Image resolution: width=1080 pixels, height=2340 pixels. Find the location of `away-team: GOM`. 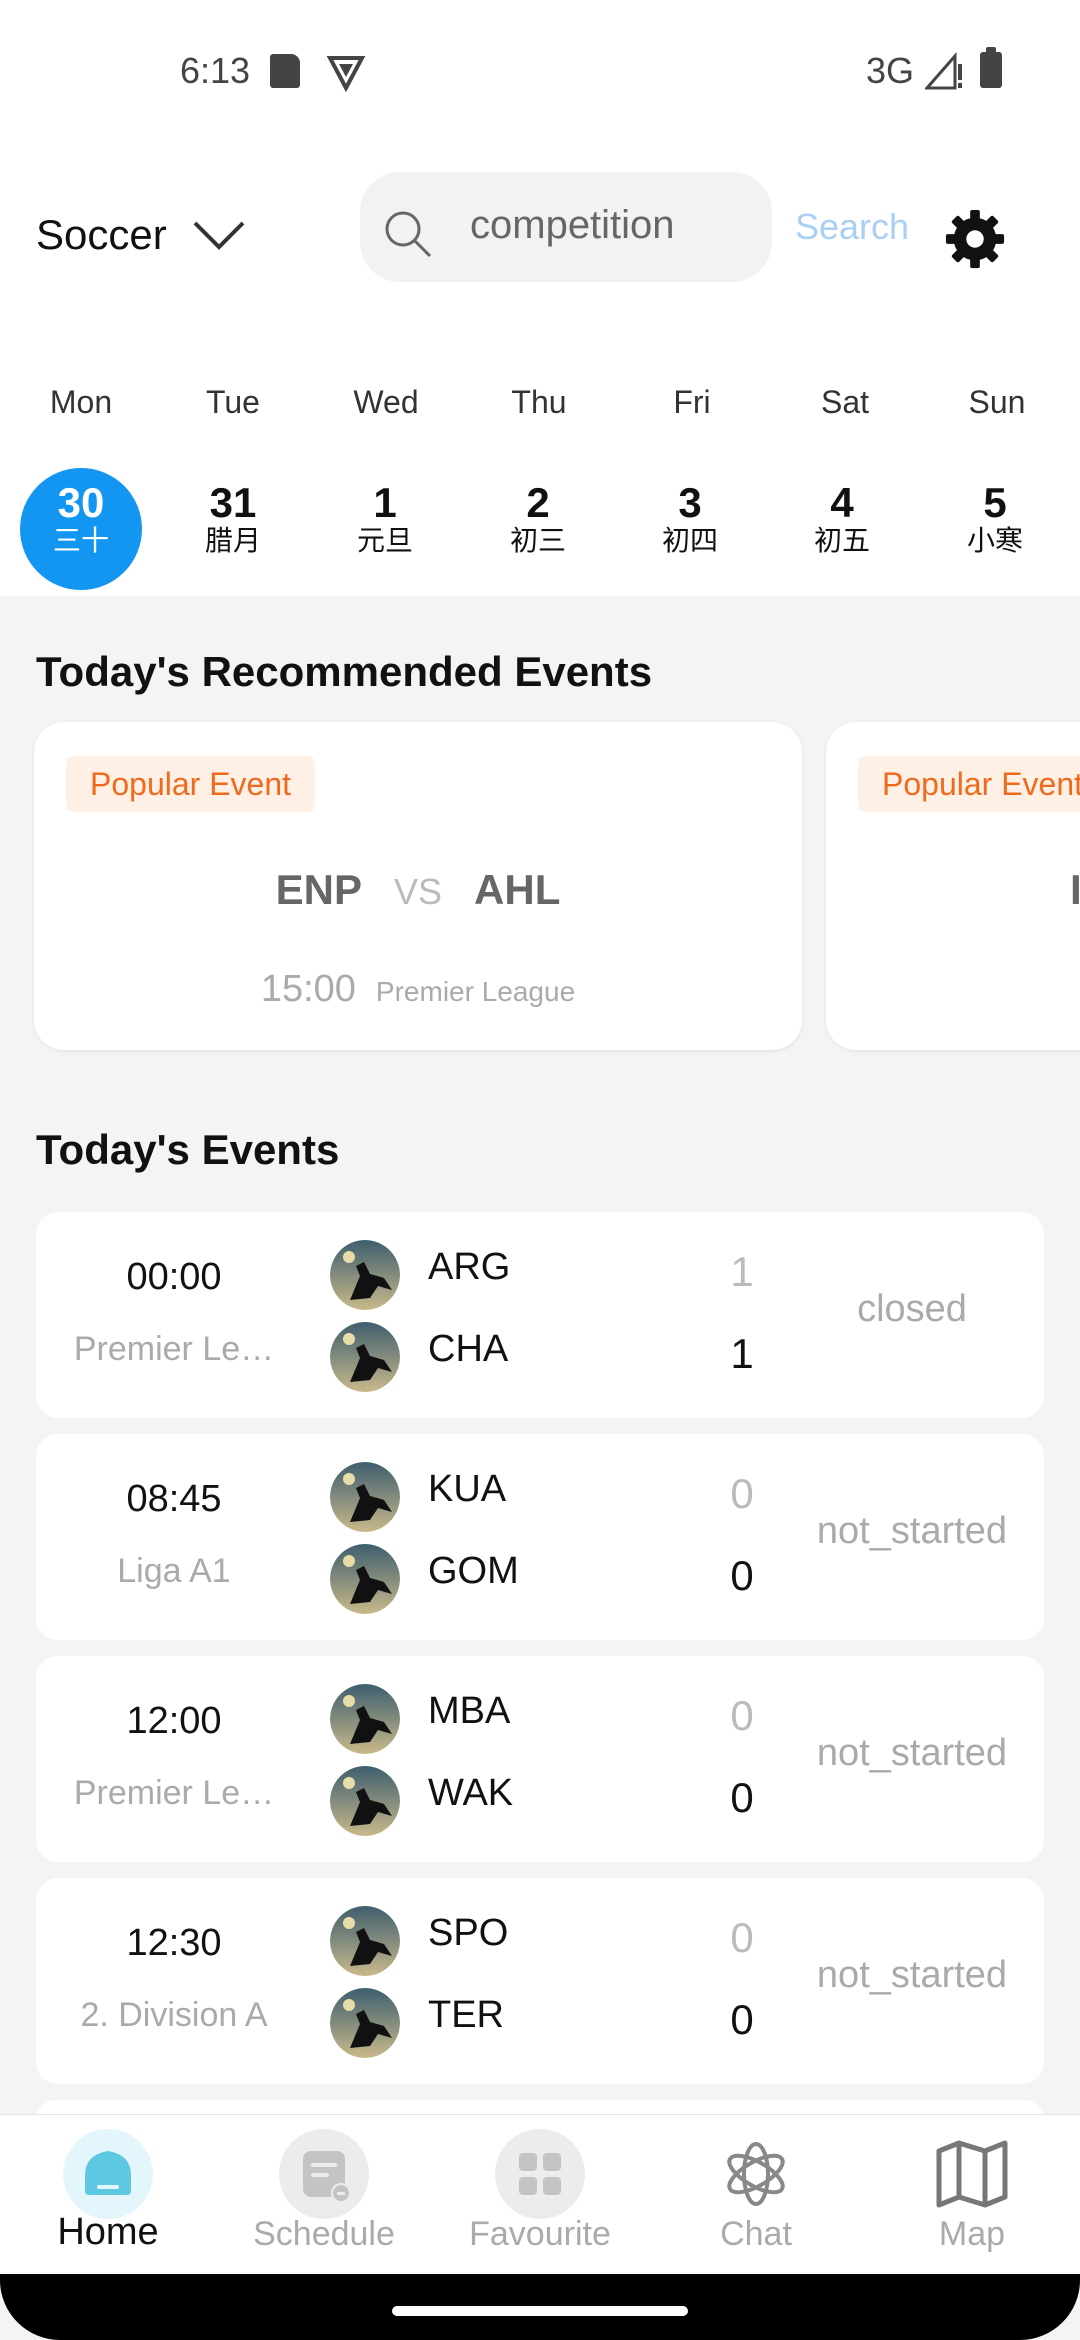

away-team: GOM is located at coordinates (473, 1571).